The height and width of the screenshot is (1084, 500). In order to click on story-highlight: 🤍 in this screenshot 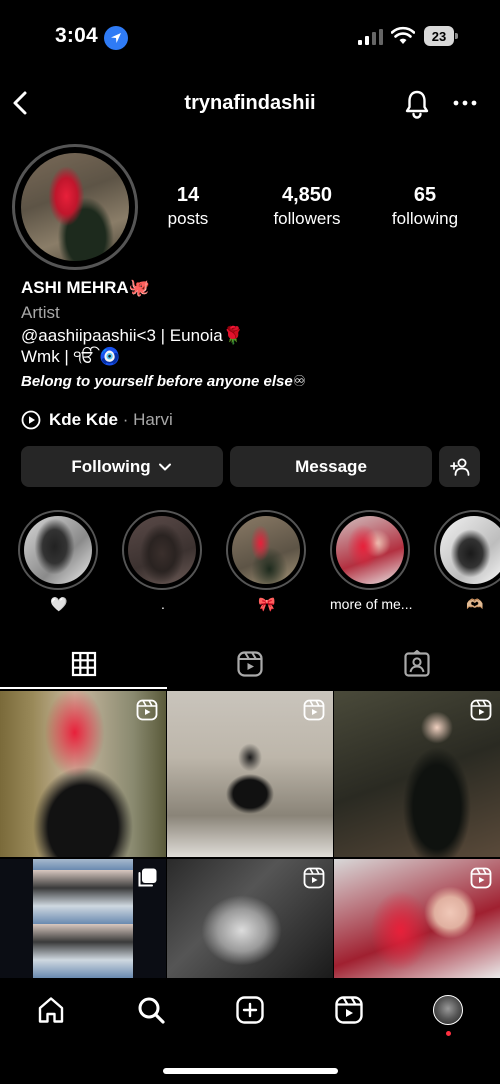, I will do `click(59, 561)`.